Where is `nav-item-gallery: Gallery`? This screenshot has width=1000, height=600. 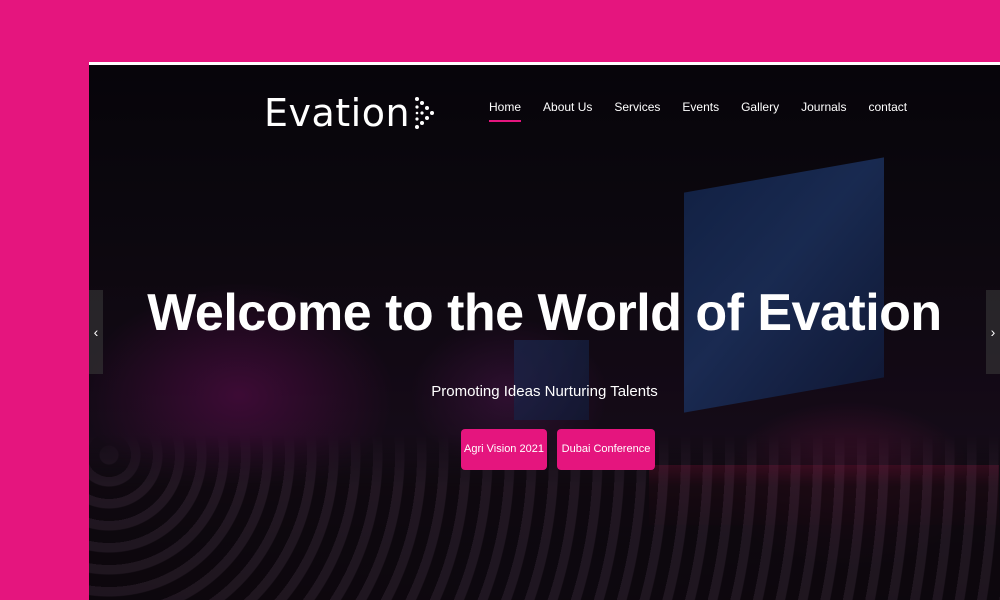
nav-item-gallery: Gallery is located at coordinates (760, 111).